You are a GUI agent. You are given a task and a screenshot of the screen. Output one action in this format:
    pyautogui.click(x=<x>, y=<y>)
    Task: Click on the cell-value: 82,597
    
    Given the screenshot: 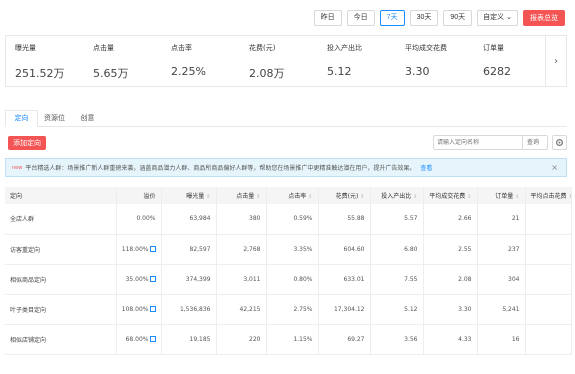 What is the action you would take?
    pyautogui.click(x=200, y=249)
    